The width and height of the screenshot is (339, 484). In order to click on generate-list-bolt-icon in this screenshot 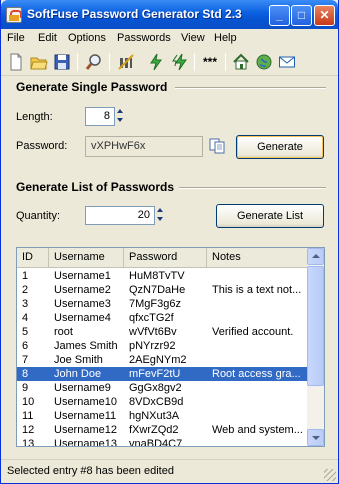, I will do `click(179, 62)`.